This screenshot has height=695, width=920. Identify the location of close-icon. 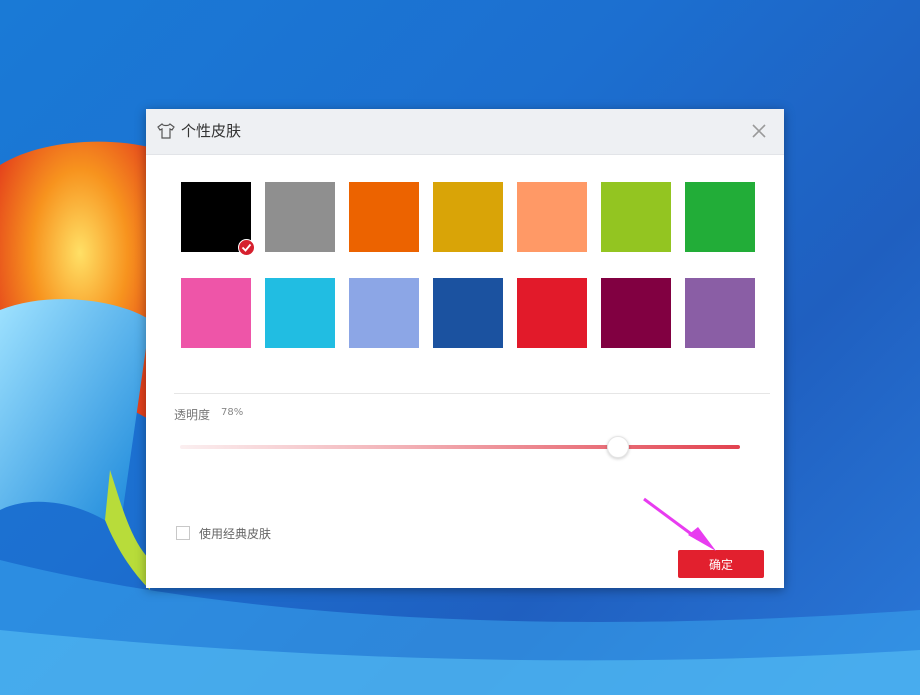
(759, 131).